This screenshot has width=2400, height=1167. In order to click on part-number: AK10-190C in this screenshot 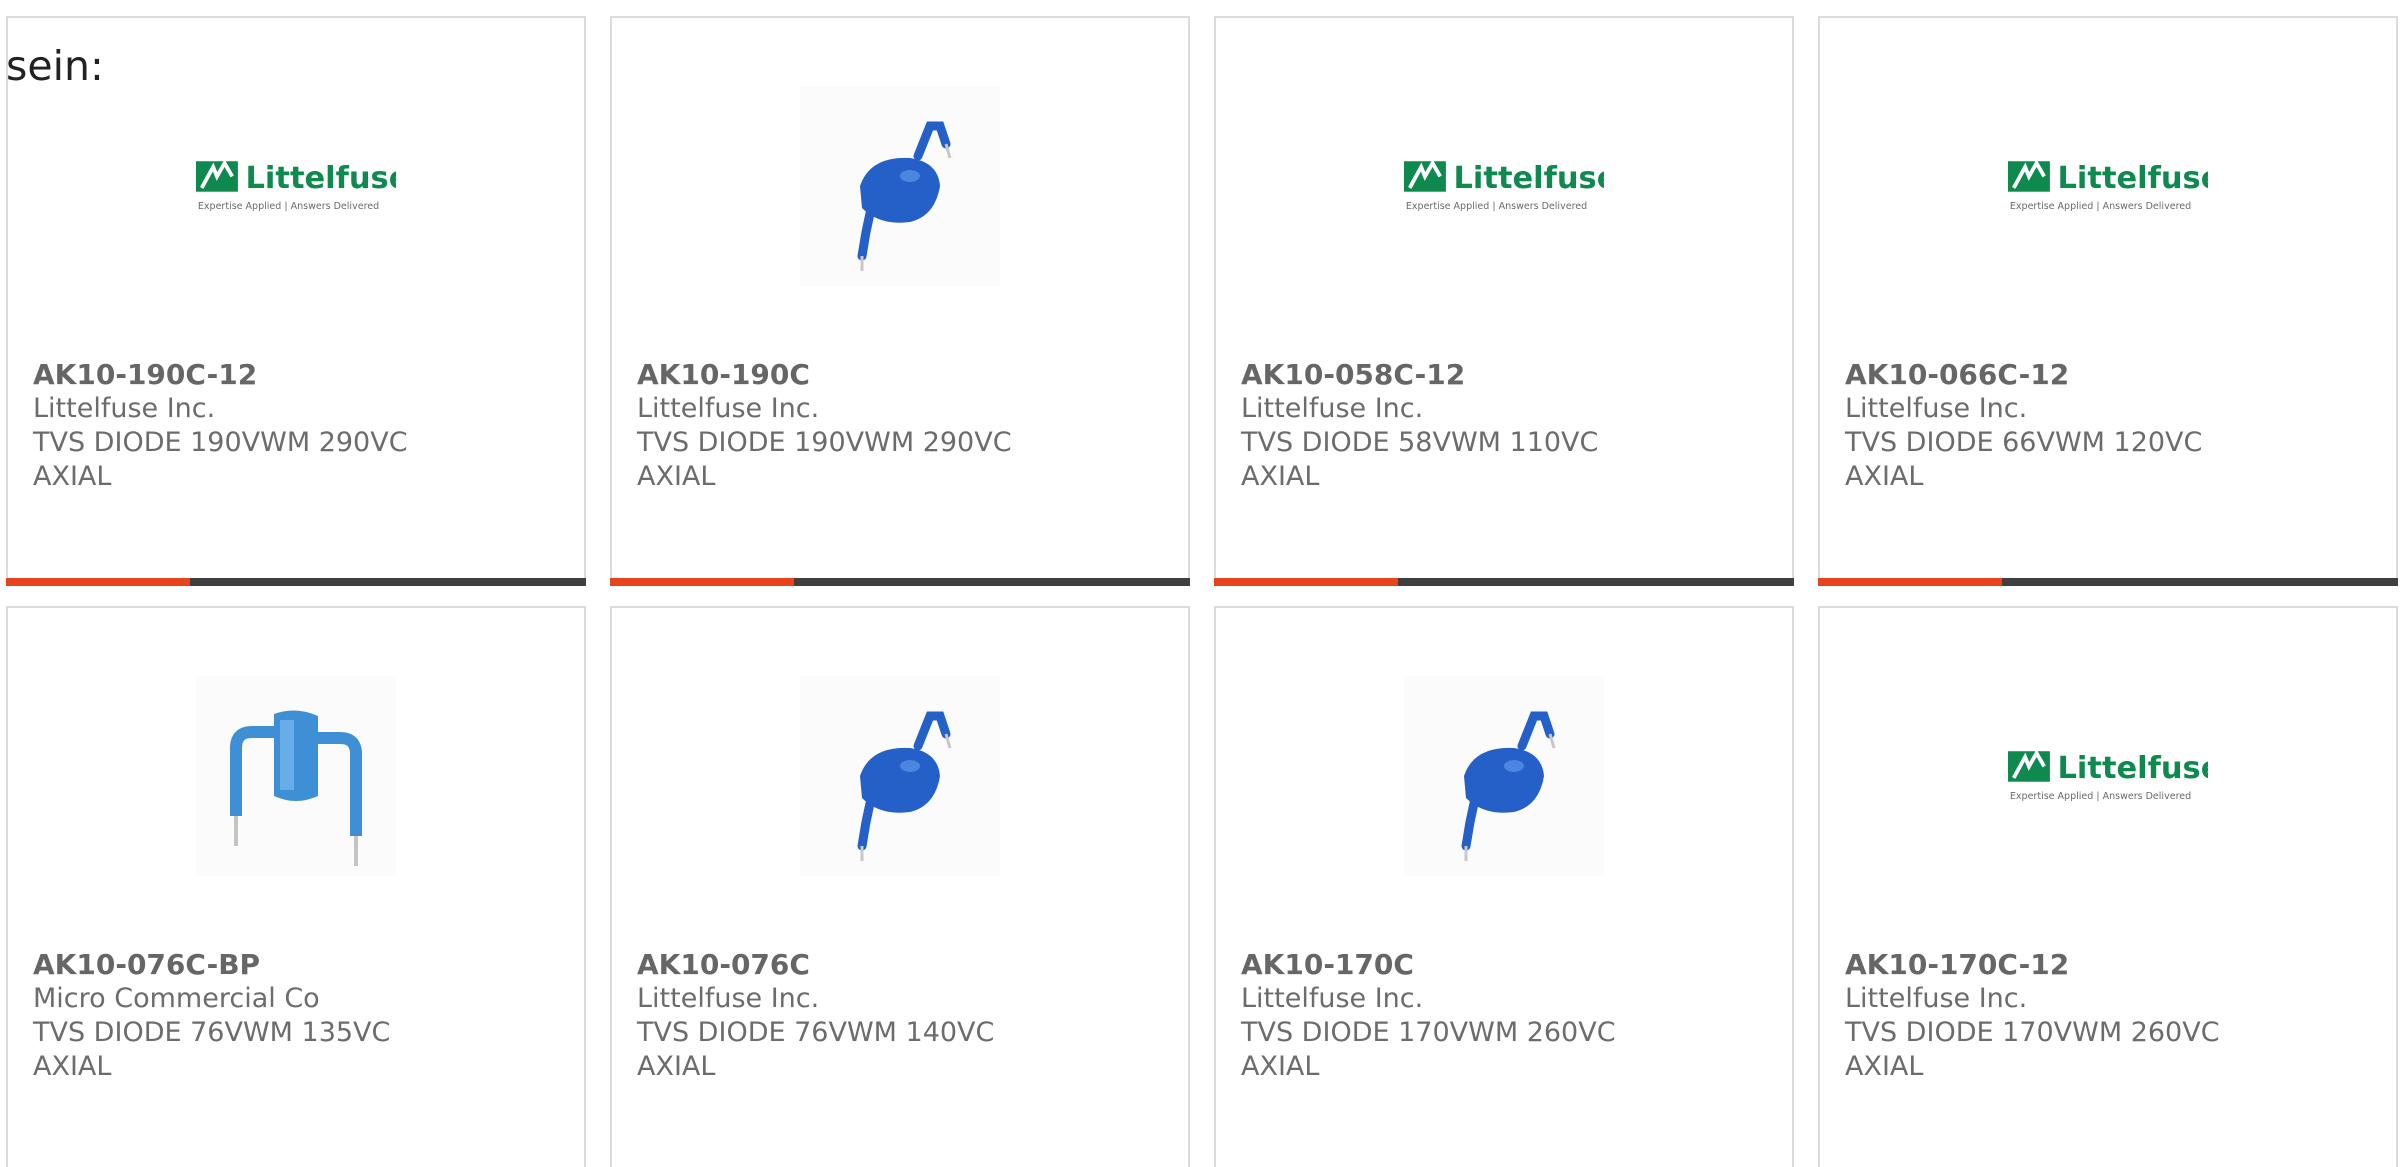, I will do `click(847, 375)`.